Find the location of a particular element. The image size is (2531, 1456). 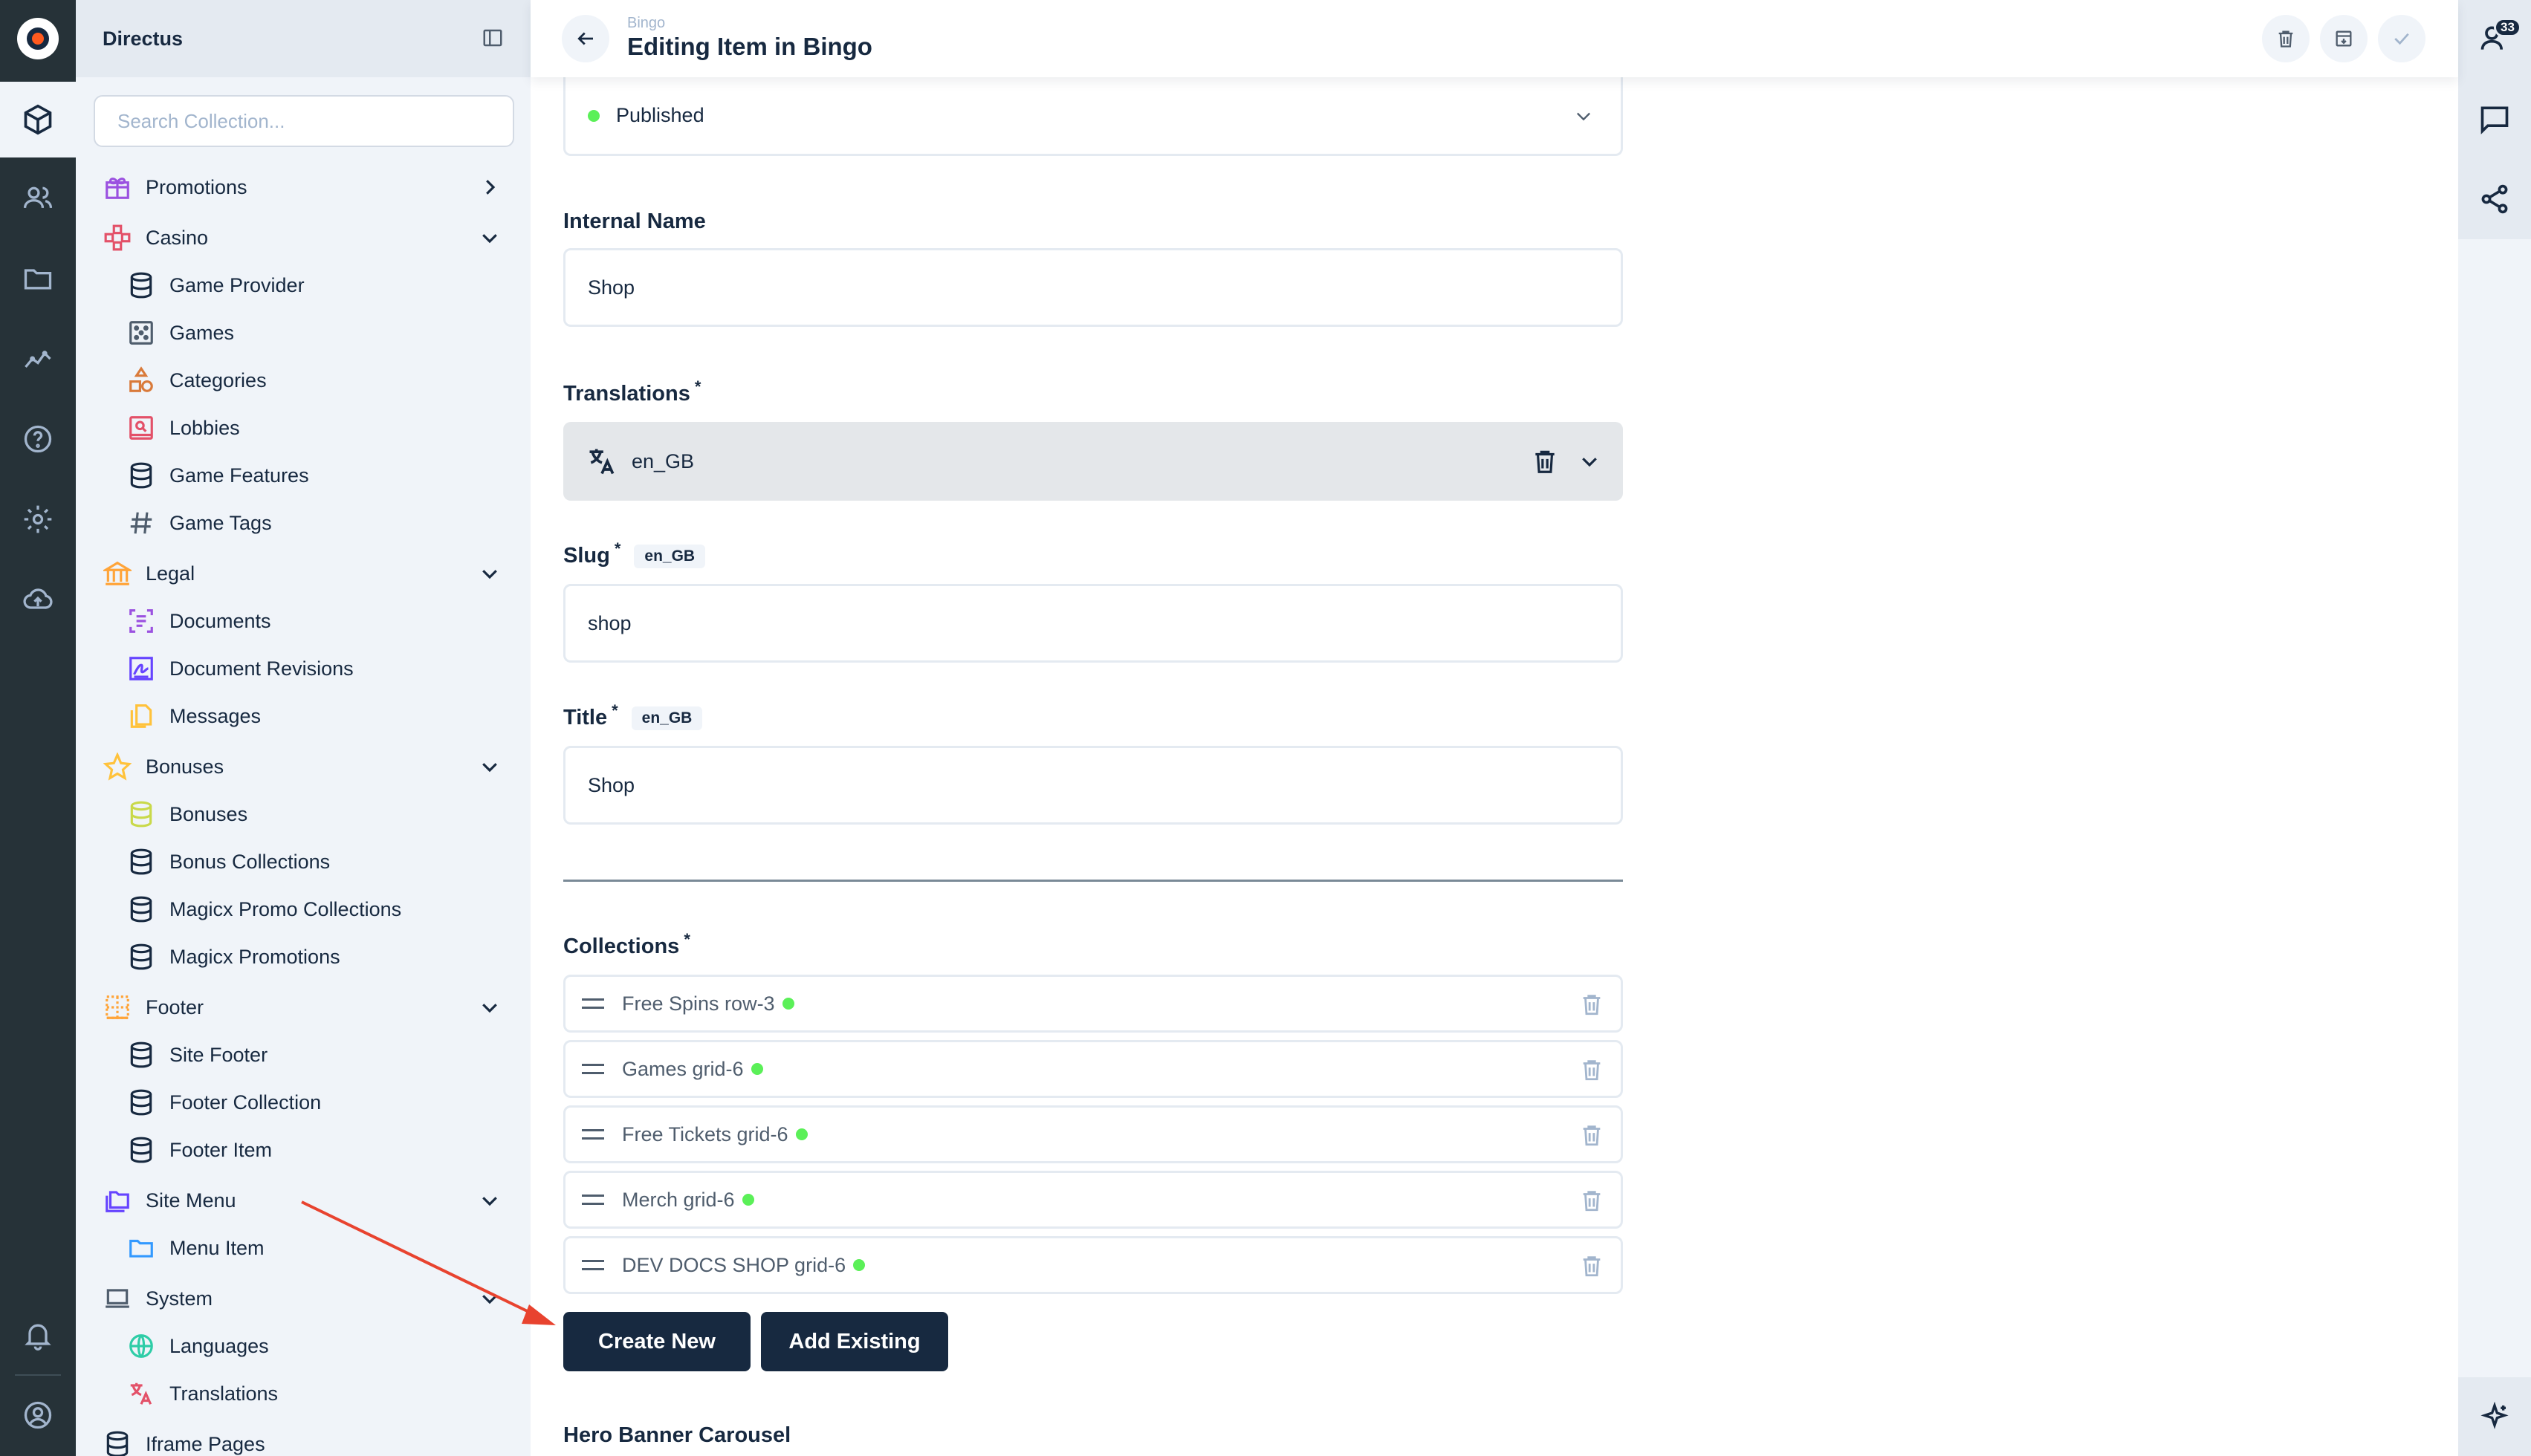

cube-icon is located at coordinates (38, 120).